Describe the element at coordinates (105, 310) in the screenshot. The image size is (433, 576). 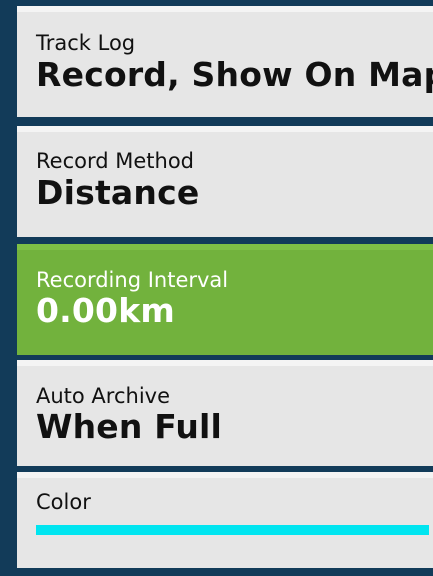
I see `setting-value: 0.00km` at that location.